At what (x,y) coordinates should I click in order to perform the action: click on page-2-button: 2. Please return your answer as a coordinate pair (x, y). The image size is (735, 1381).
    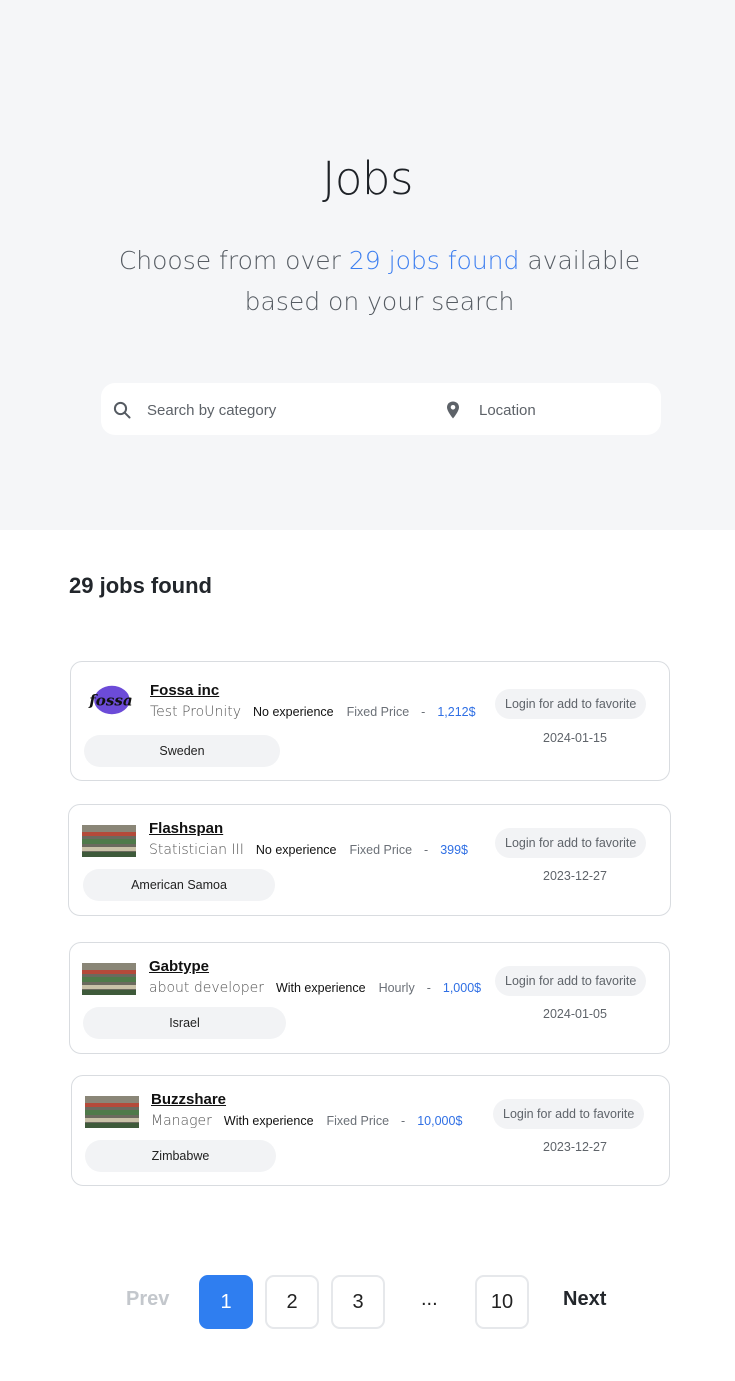
    Looking at the image, I should click on (292, 1302).